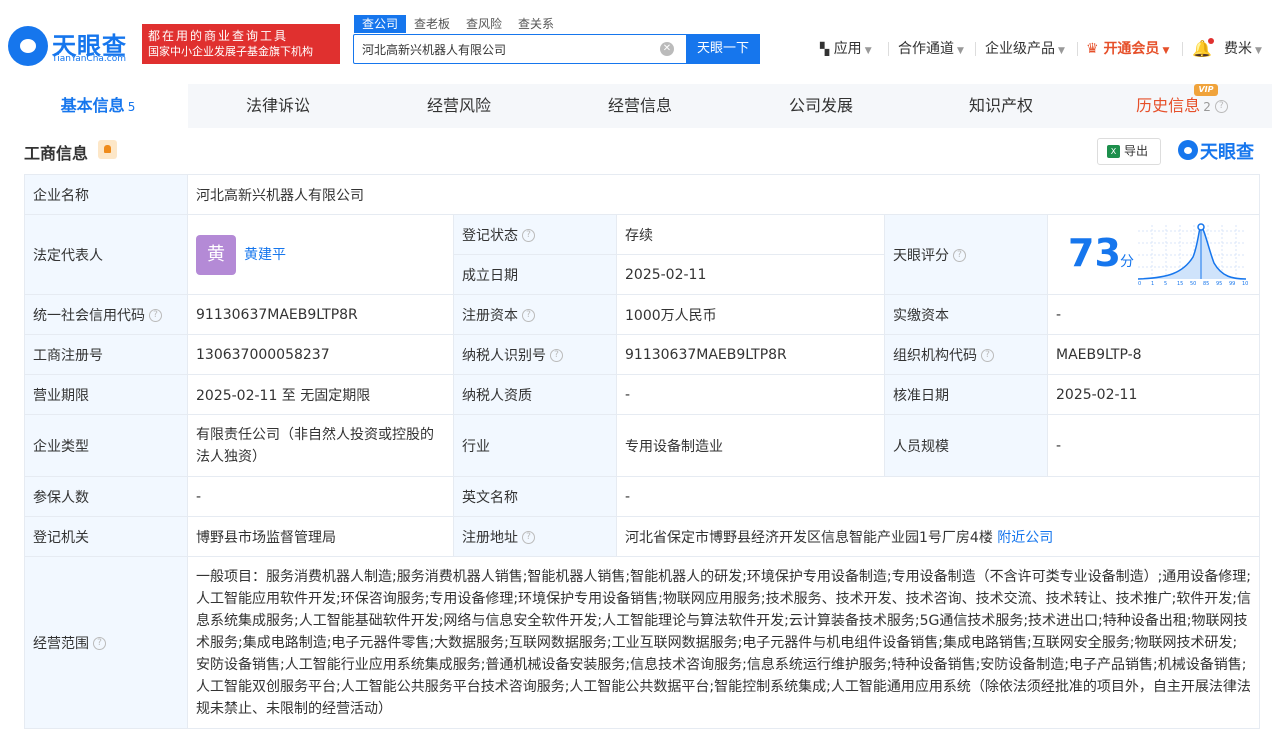 The height and width of the screenshot is (735, 1280). I want to click on excel-icon: X, so click(1113, 151).